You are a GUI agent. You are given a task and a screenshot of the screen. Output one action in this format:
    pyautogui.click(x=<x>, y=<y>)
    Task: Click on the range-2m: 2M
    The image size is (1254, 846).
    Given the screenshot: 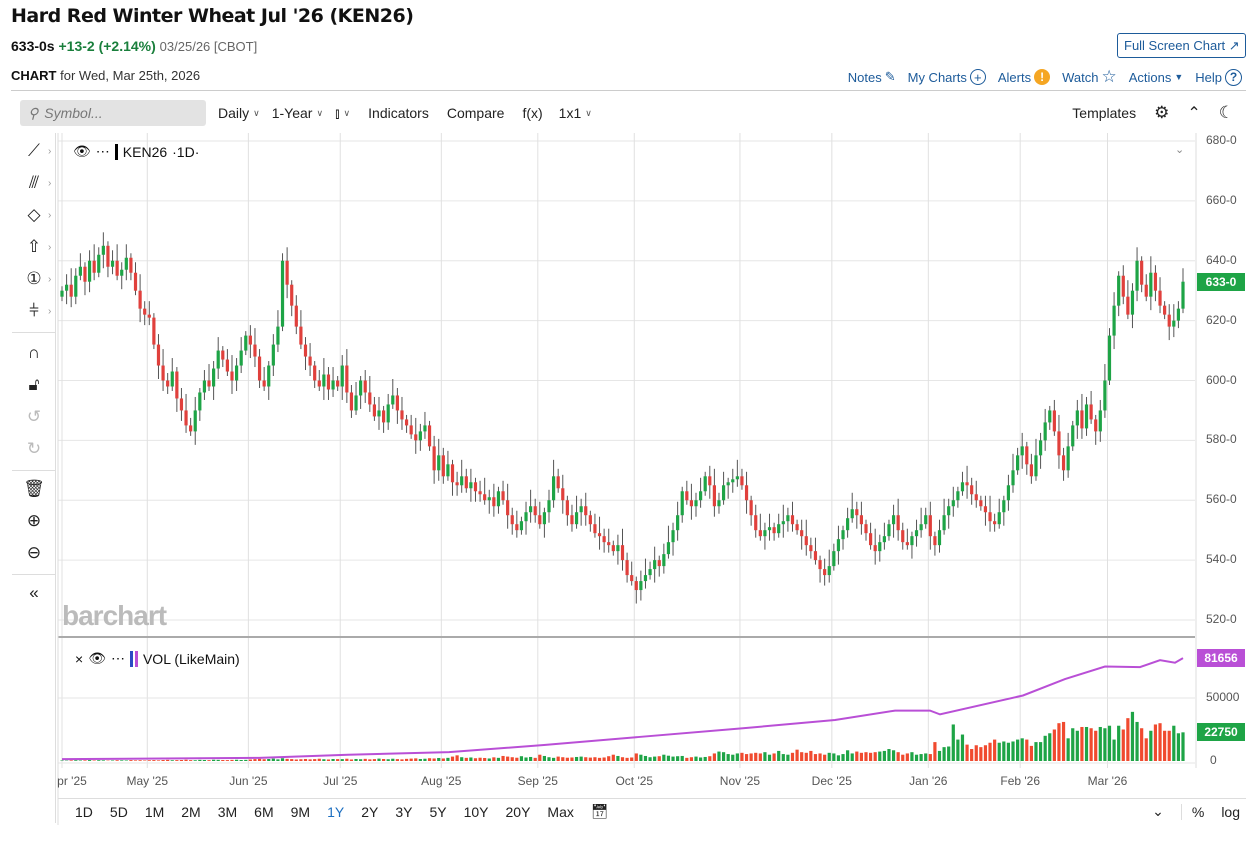 What is the action you would take?
    pyautogui.click(x=190, y=812)
    